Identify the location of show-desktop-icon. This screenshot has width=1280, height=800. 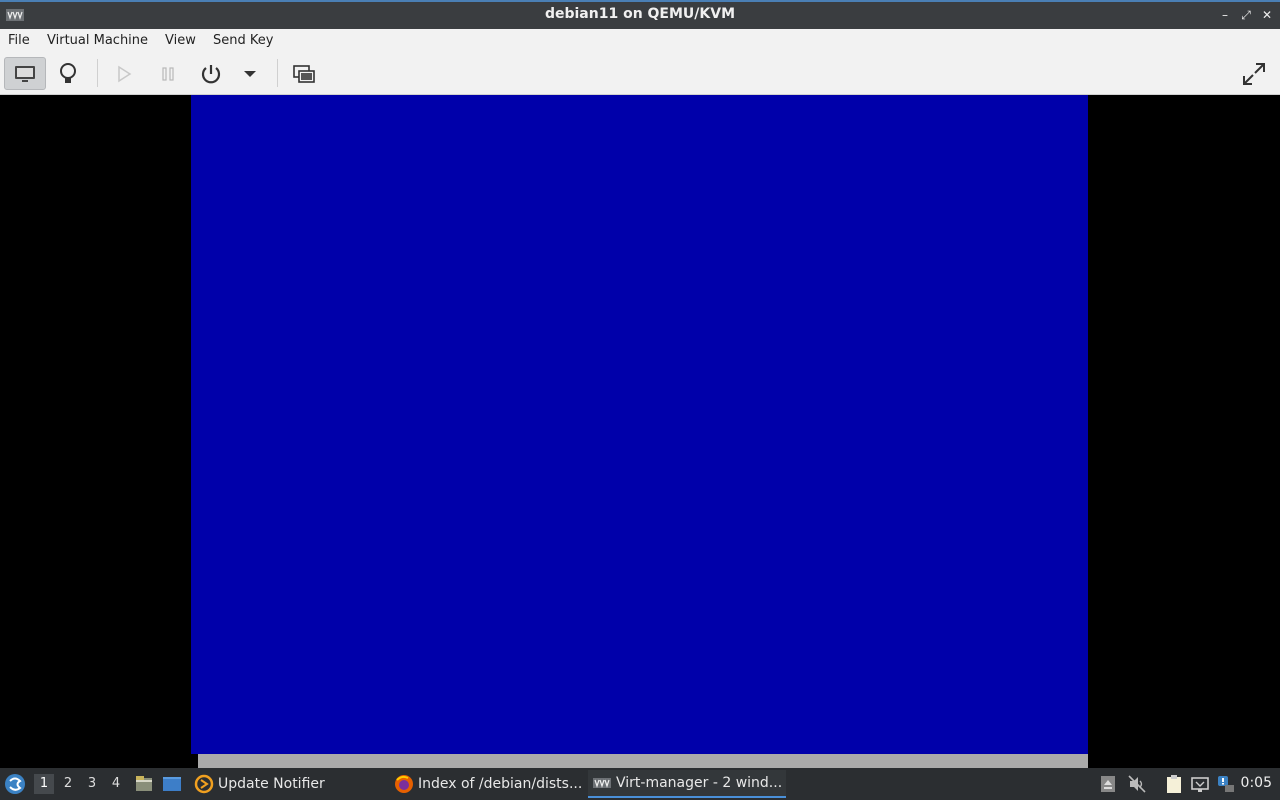
(172, 784).